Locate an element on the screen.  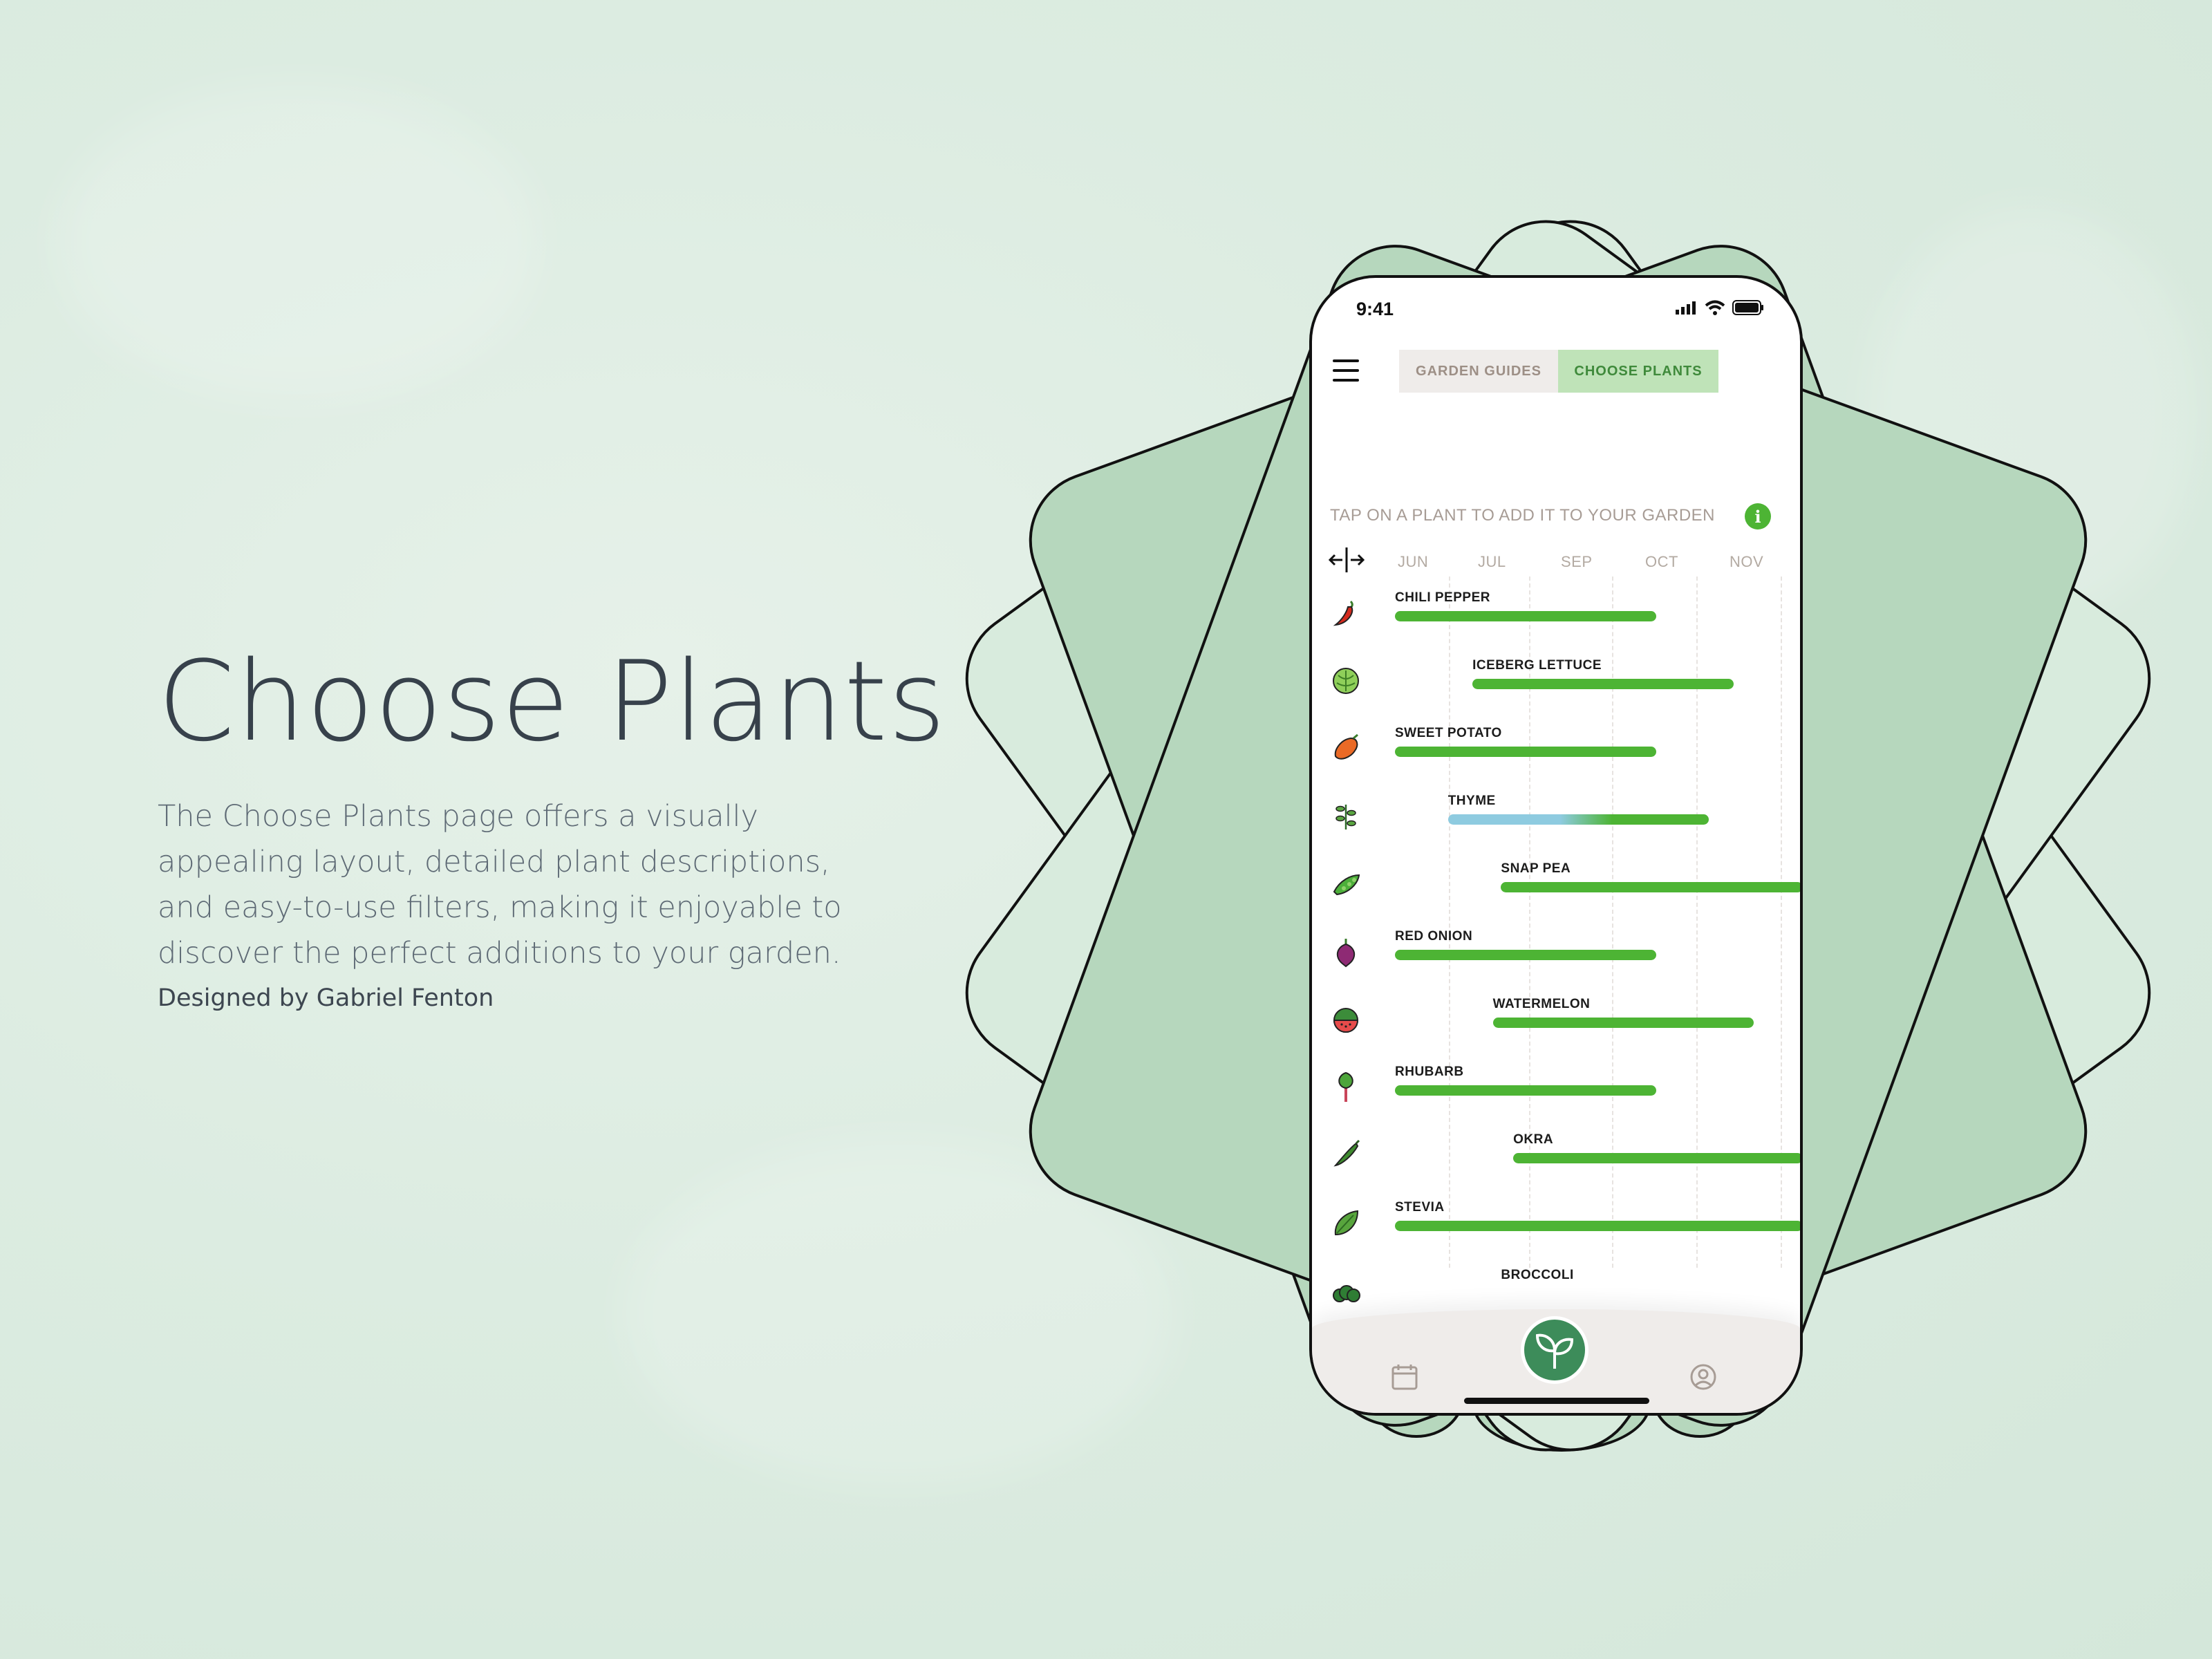
plant-label-red-onion: RED ONION is located at coordinates (1433, 936).